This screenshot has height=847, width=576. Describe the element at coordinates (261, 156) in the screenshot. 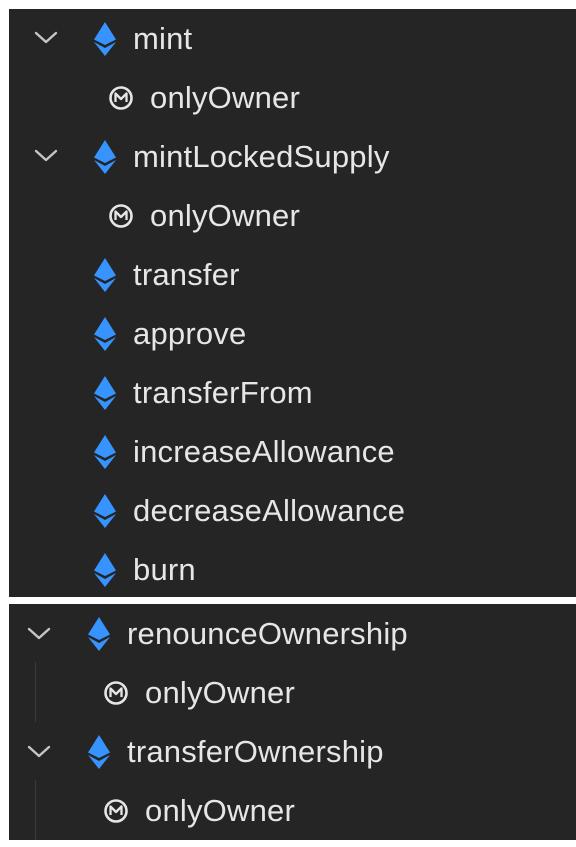

I see `outline-item-label: mintLockedSupply` at that location.